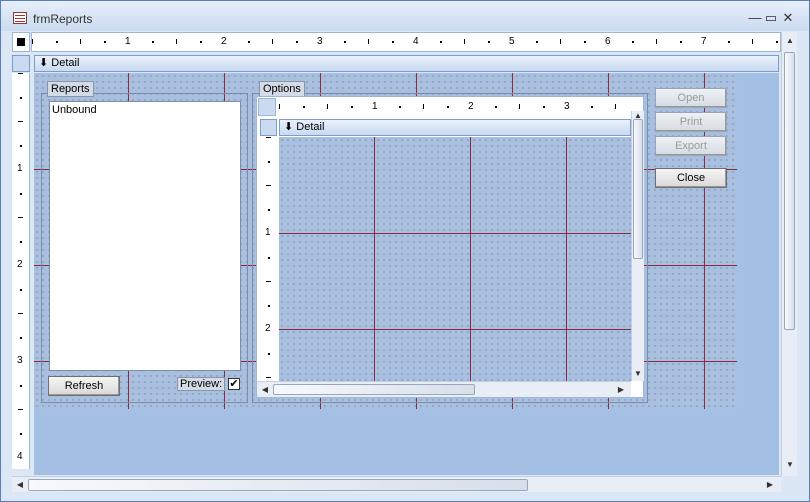 This screenshot has height=502, width=810. I want to click on subform-selector, so click(267, 107).